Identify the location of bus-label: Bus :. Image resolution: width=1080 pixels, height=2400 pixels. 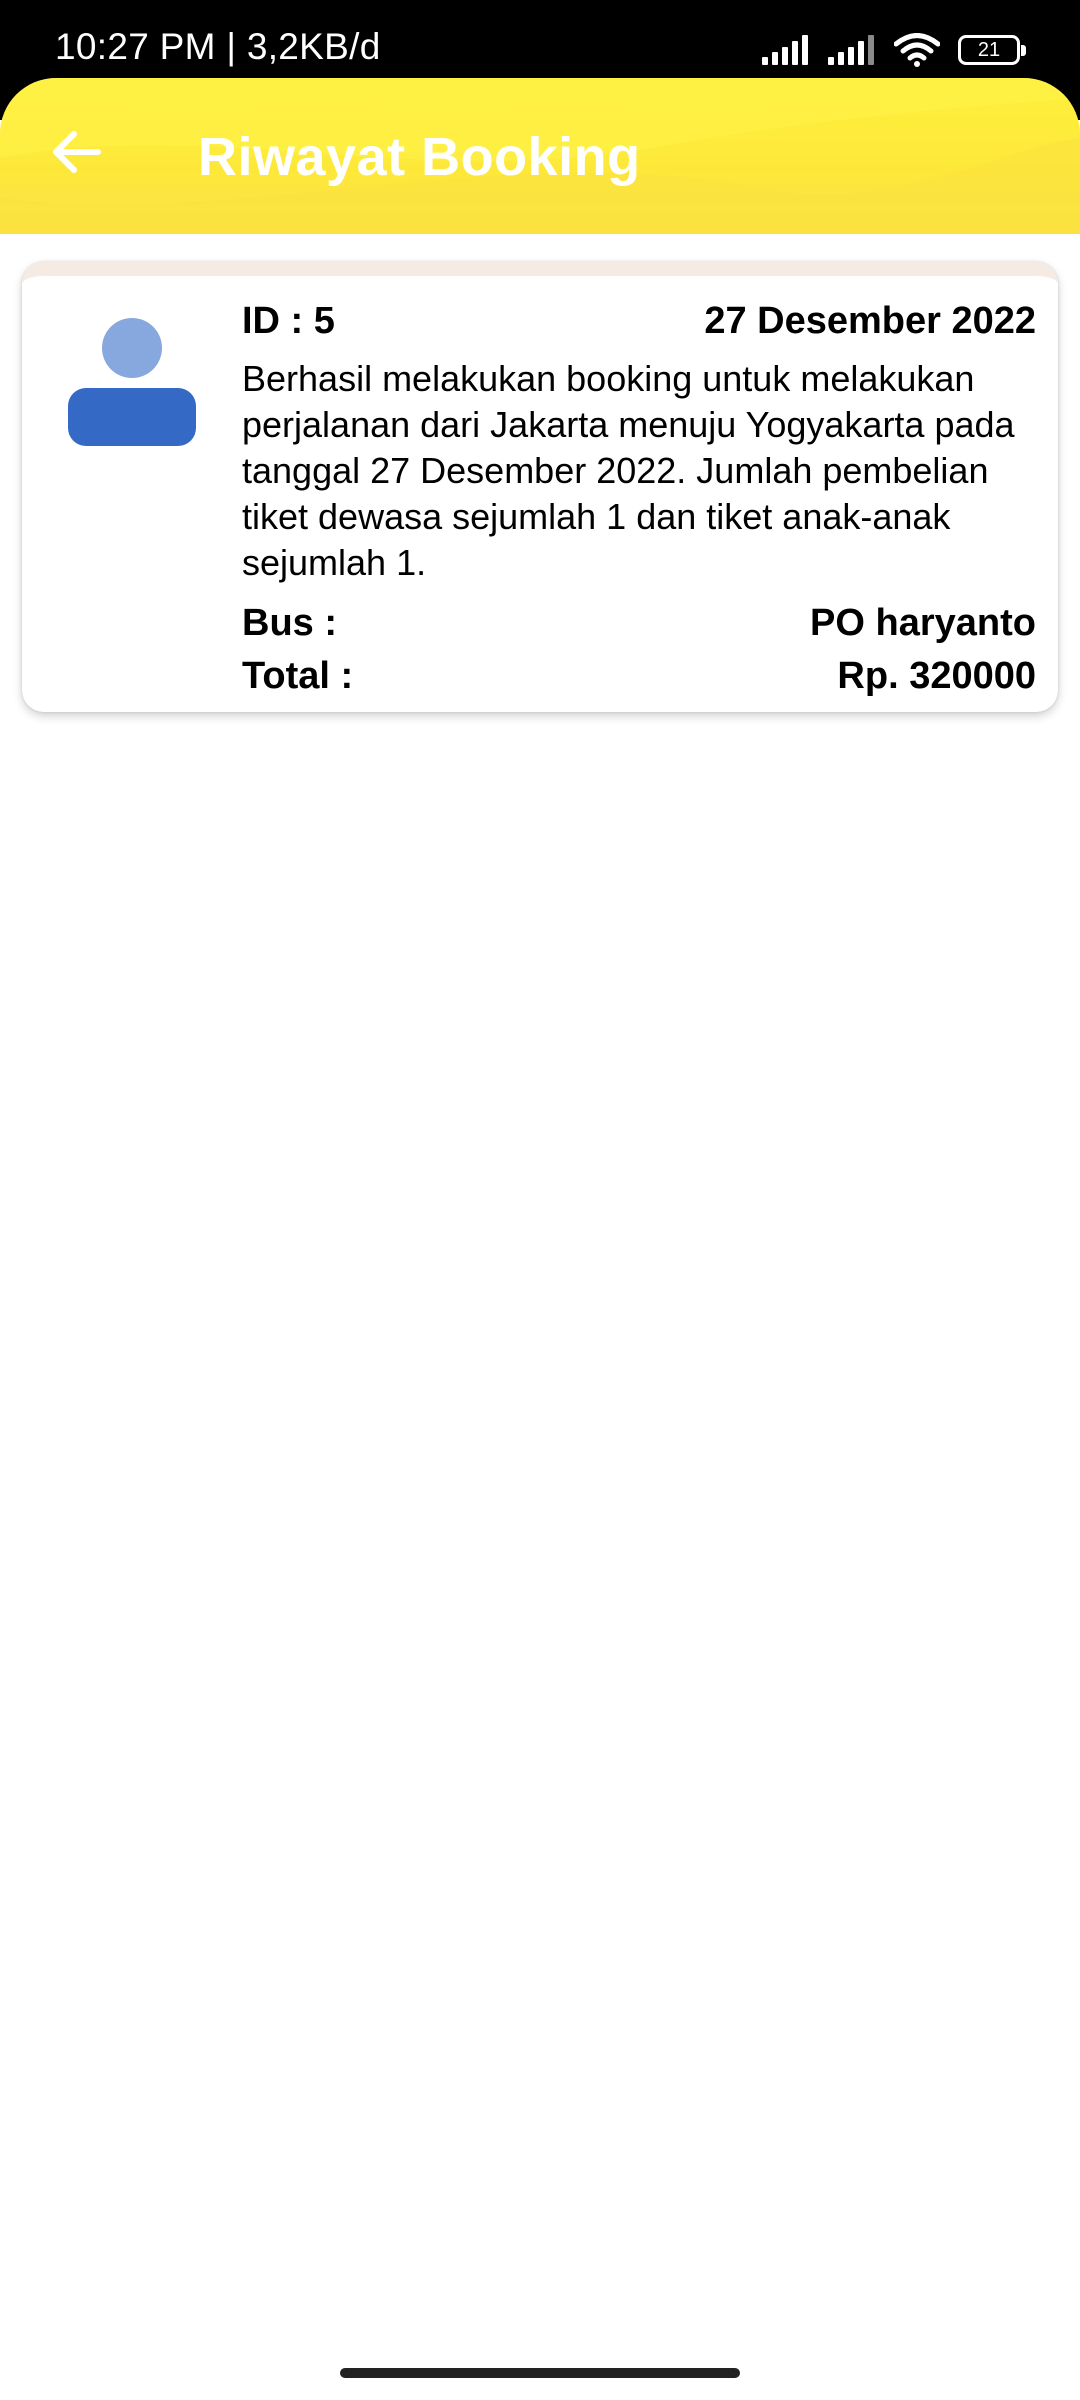
(289, 623).